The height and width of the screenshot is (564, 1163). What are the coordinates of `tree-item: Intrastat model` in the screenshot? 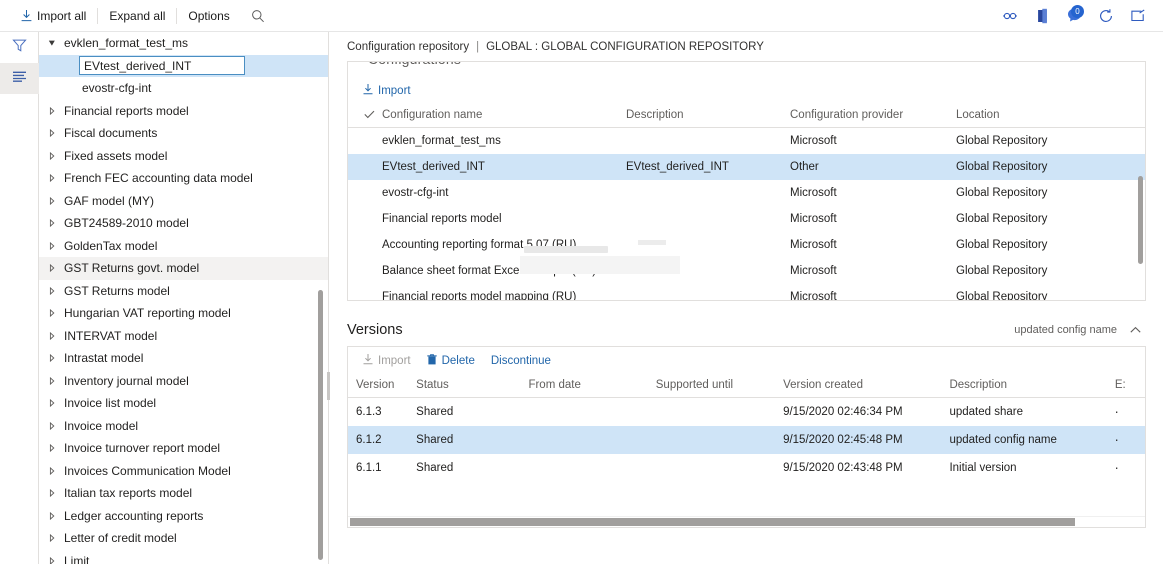 It's located at (183, 358).